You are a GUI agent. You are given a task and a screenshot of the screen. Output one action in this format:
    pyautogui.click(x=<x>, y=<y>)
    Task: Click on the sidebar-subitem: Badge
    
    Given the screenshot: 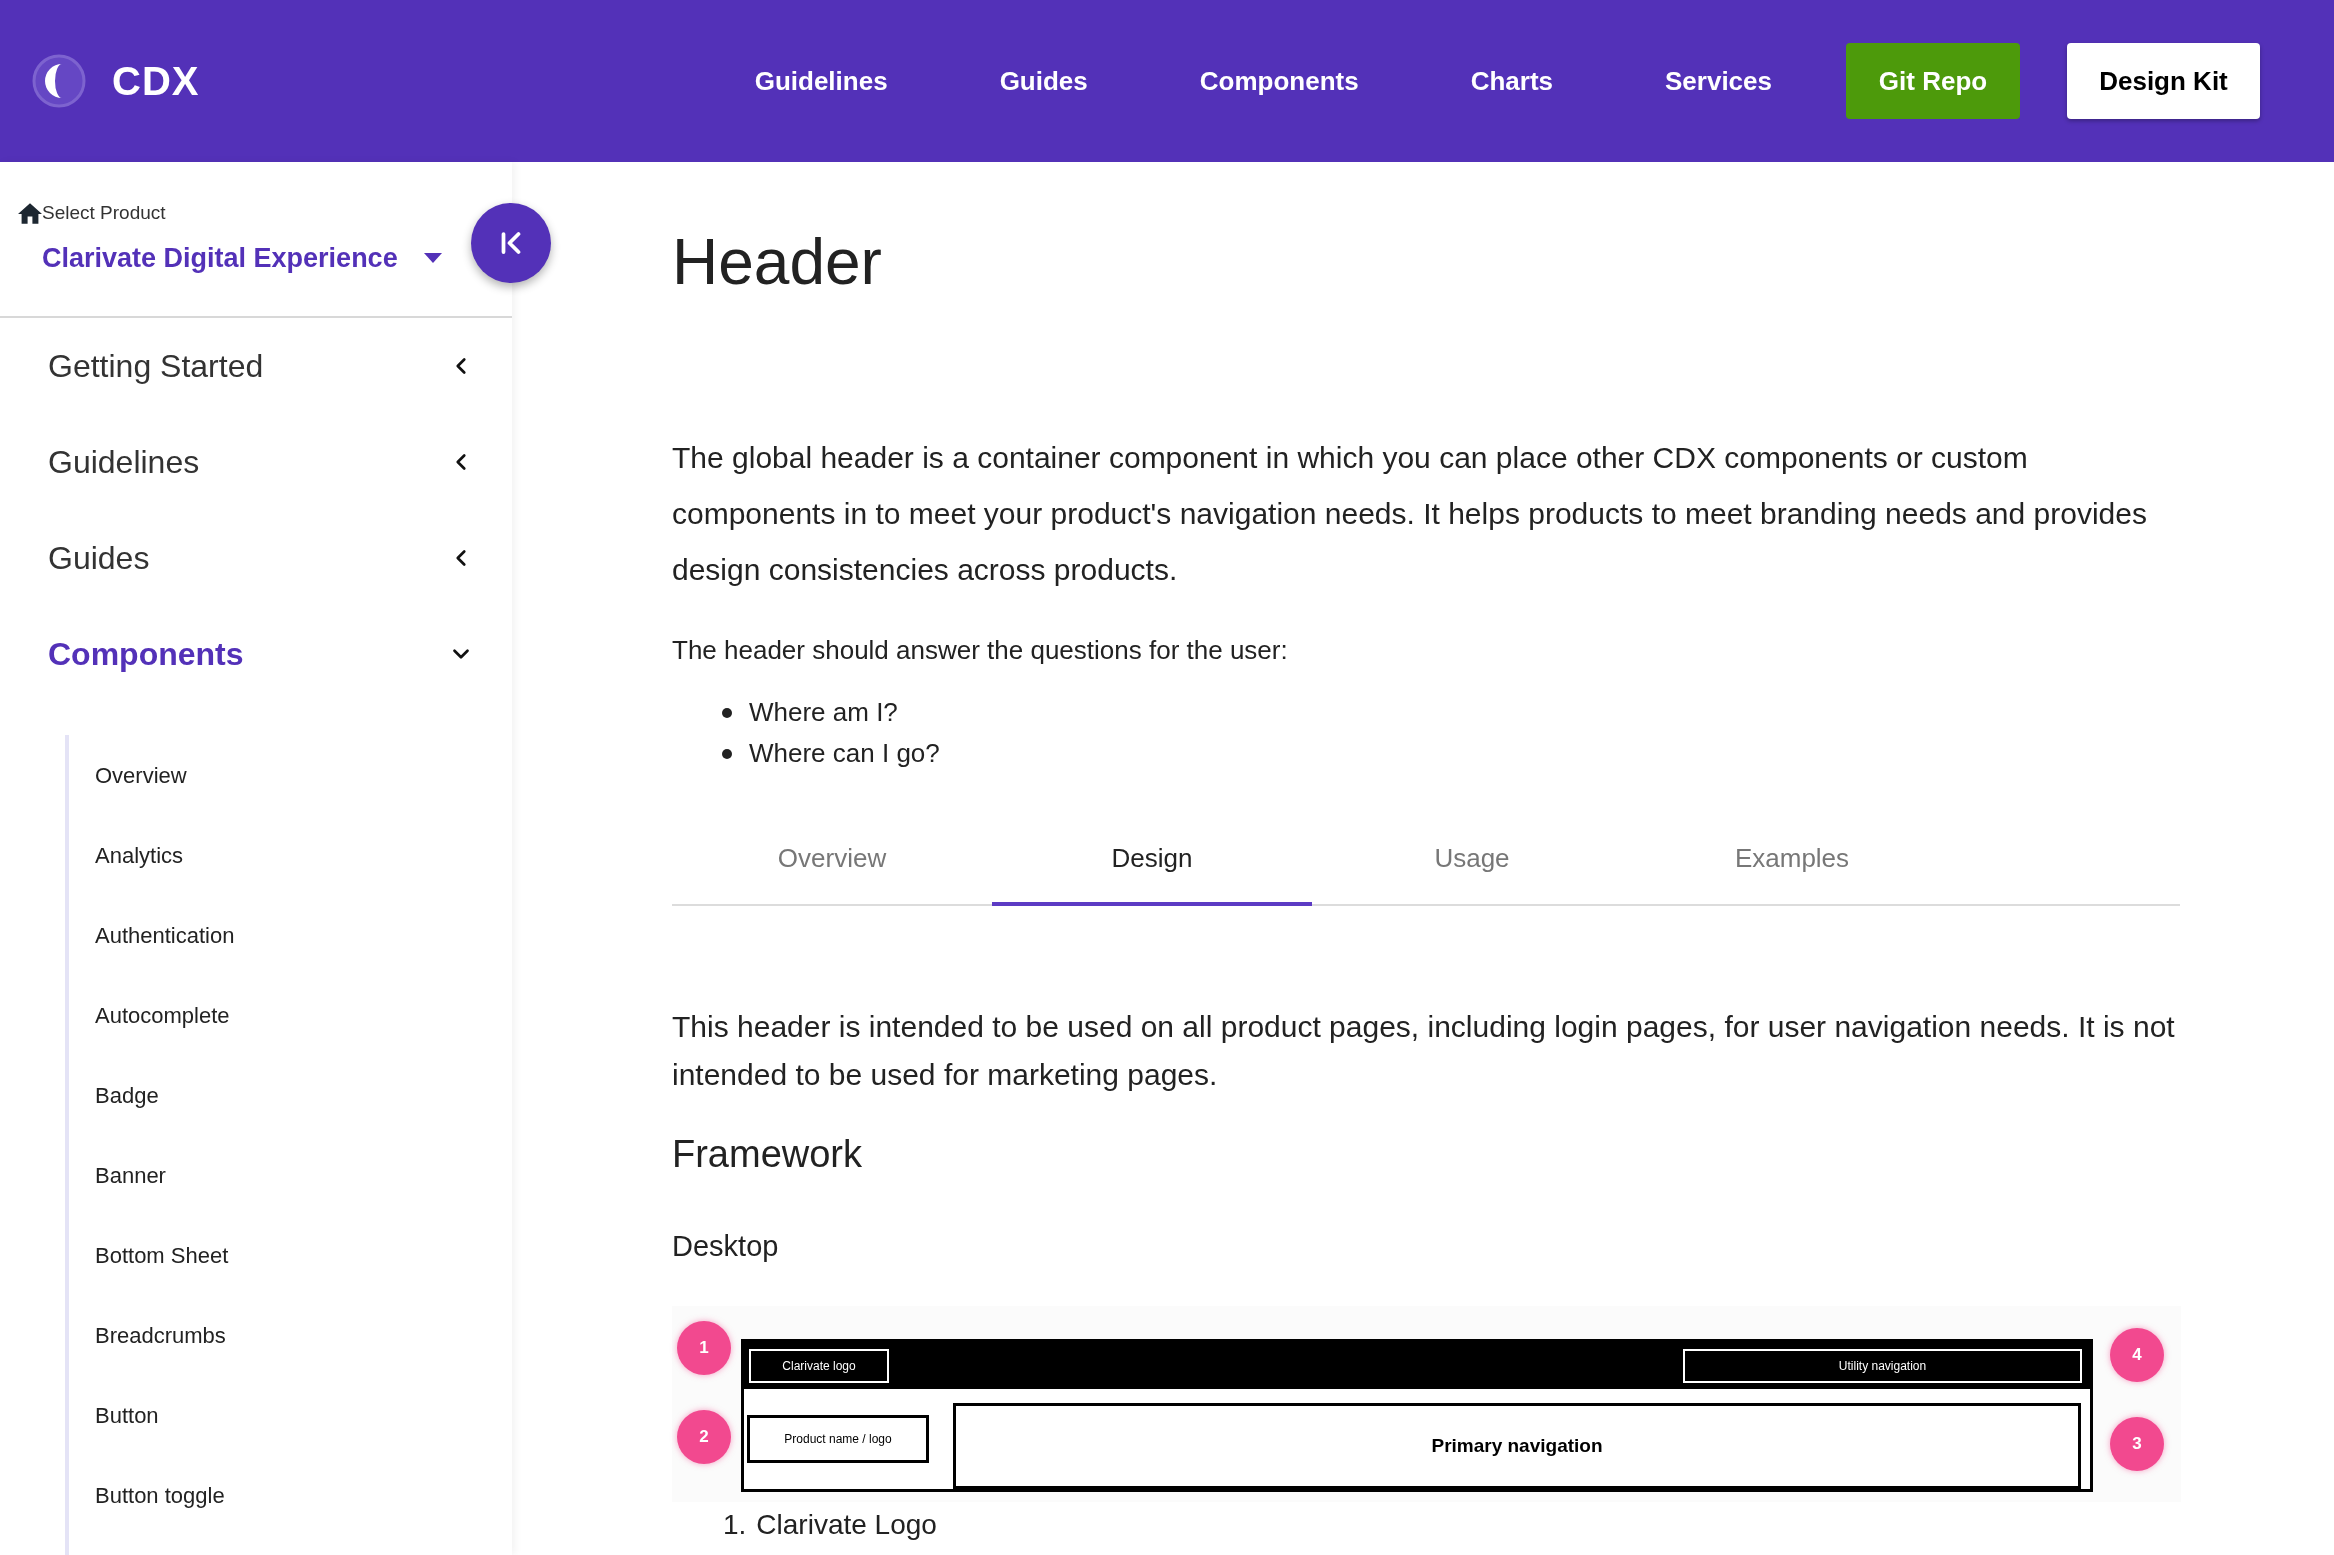 What is the action you would take?
    pyautogui.click(x=114, y=1095)
    